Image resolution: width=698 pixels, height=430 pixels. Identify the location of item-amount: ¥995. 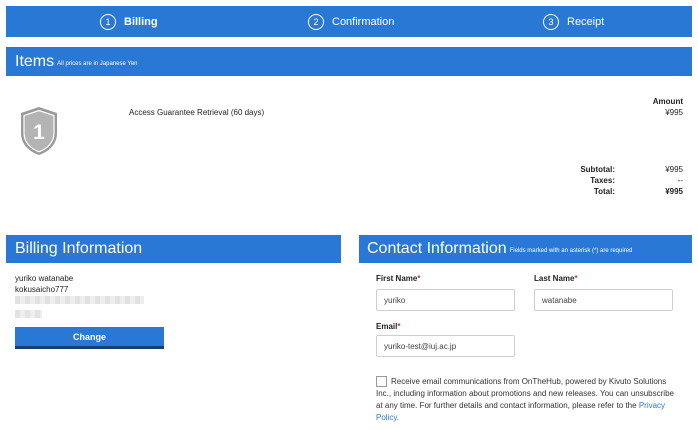
(674, 112).